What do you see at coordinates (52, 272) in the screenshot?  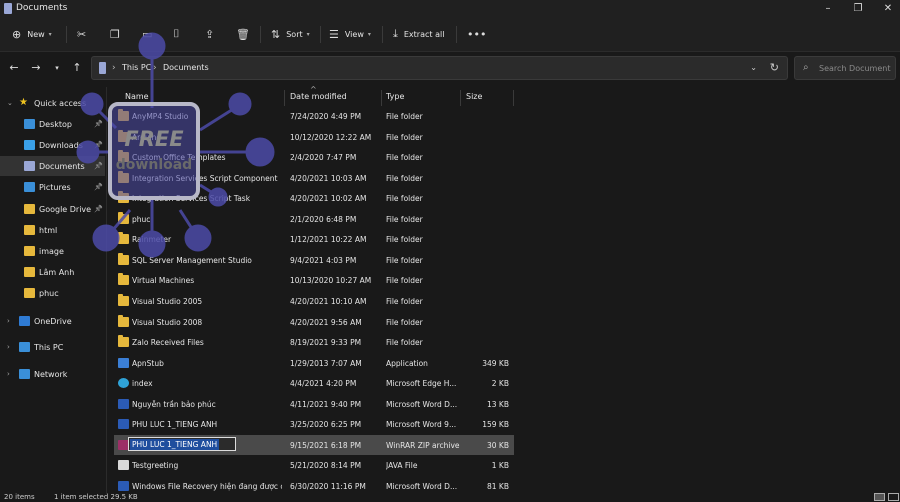 I see `sidebar-item-l-m-anh: Lâm Anh` at bounding box center [52, 272].